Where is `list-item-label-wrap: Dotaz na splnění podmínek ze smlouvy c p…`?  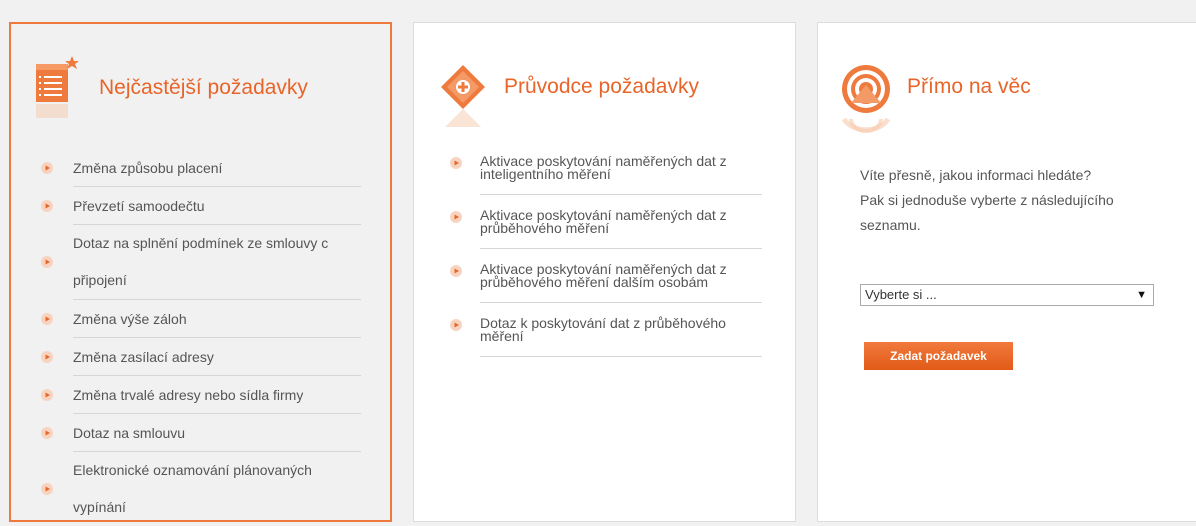
list-item-label-wrap: Dotaz na splnění podmínek ze smlouvy c p… is located at coordinates (200, 262).